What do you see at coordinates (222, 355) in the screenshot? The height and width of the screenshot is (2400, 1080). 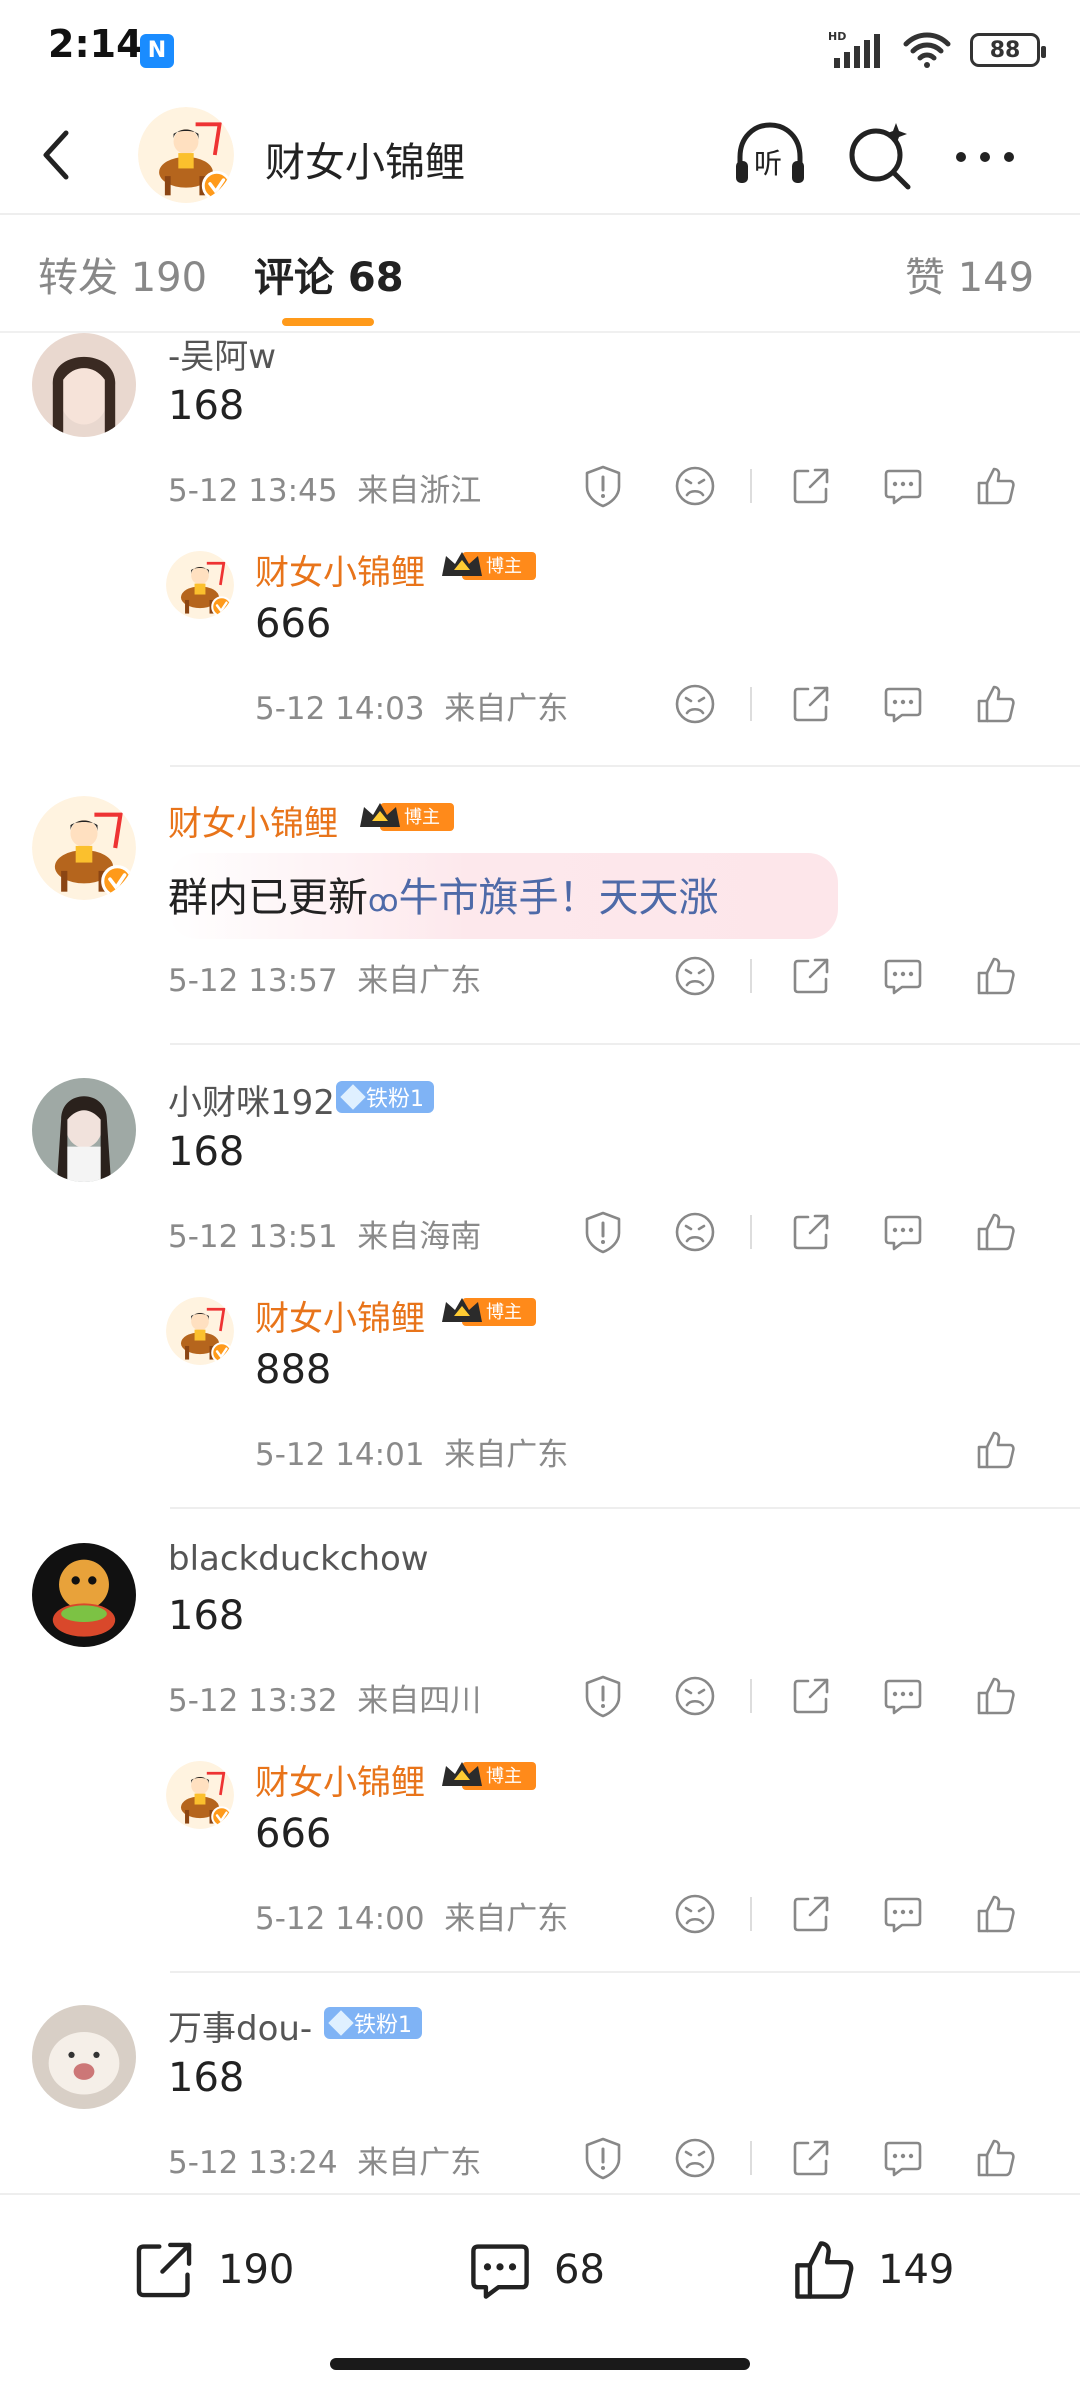 I see `comment-username: -吴阿w` at bounding box center [222, 355].